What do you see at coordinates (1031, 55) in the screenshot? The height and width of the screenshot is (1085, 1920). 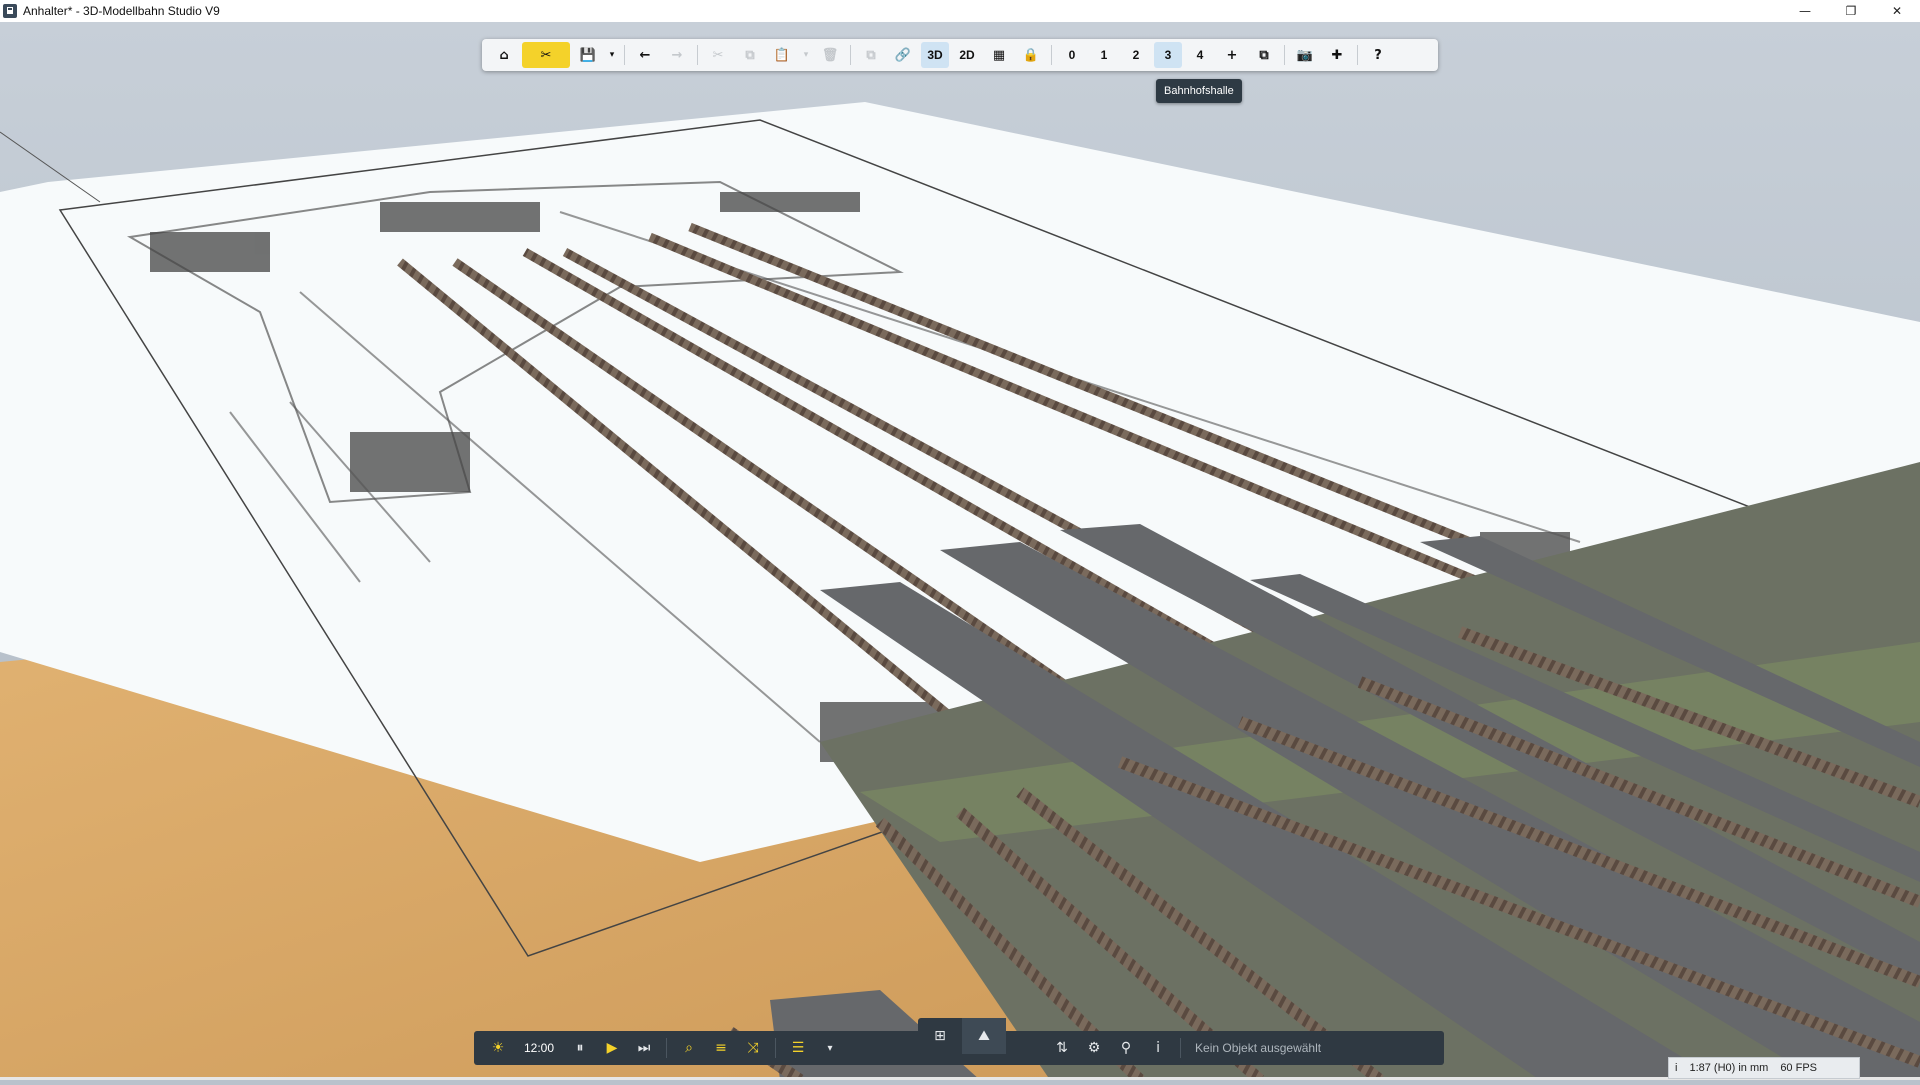 I see `lock-icon: 🔒` at bounding box center [1031, 55].